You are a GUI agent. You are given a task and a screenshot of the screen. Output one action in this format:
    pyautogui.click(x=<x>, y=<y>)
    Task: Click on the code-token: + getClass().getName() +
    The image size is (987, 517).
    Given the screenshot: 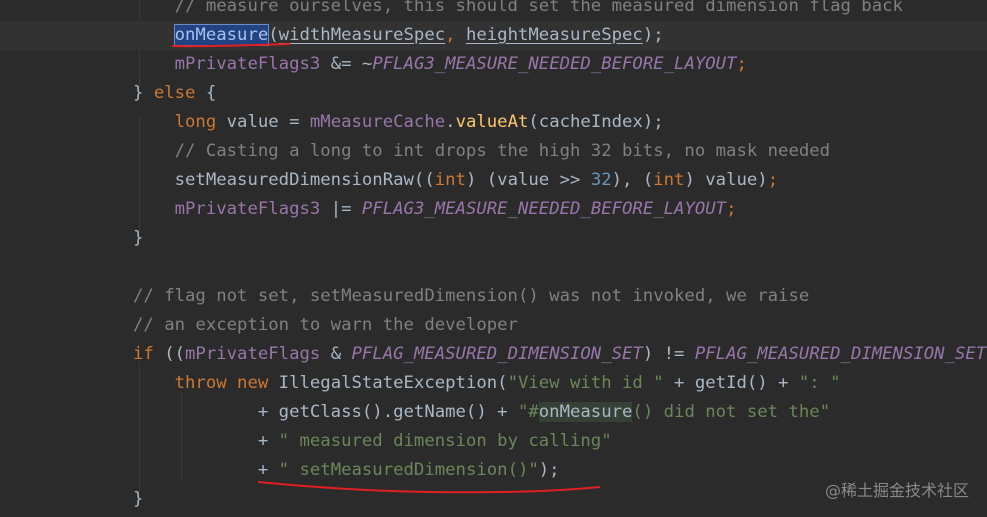 What is the action you would take?
    pyautogui.click(x=325, y=412)
    